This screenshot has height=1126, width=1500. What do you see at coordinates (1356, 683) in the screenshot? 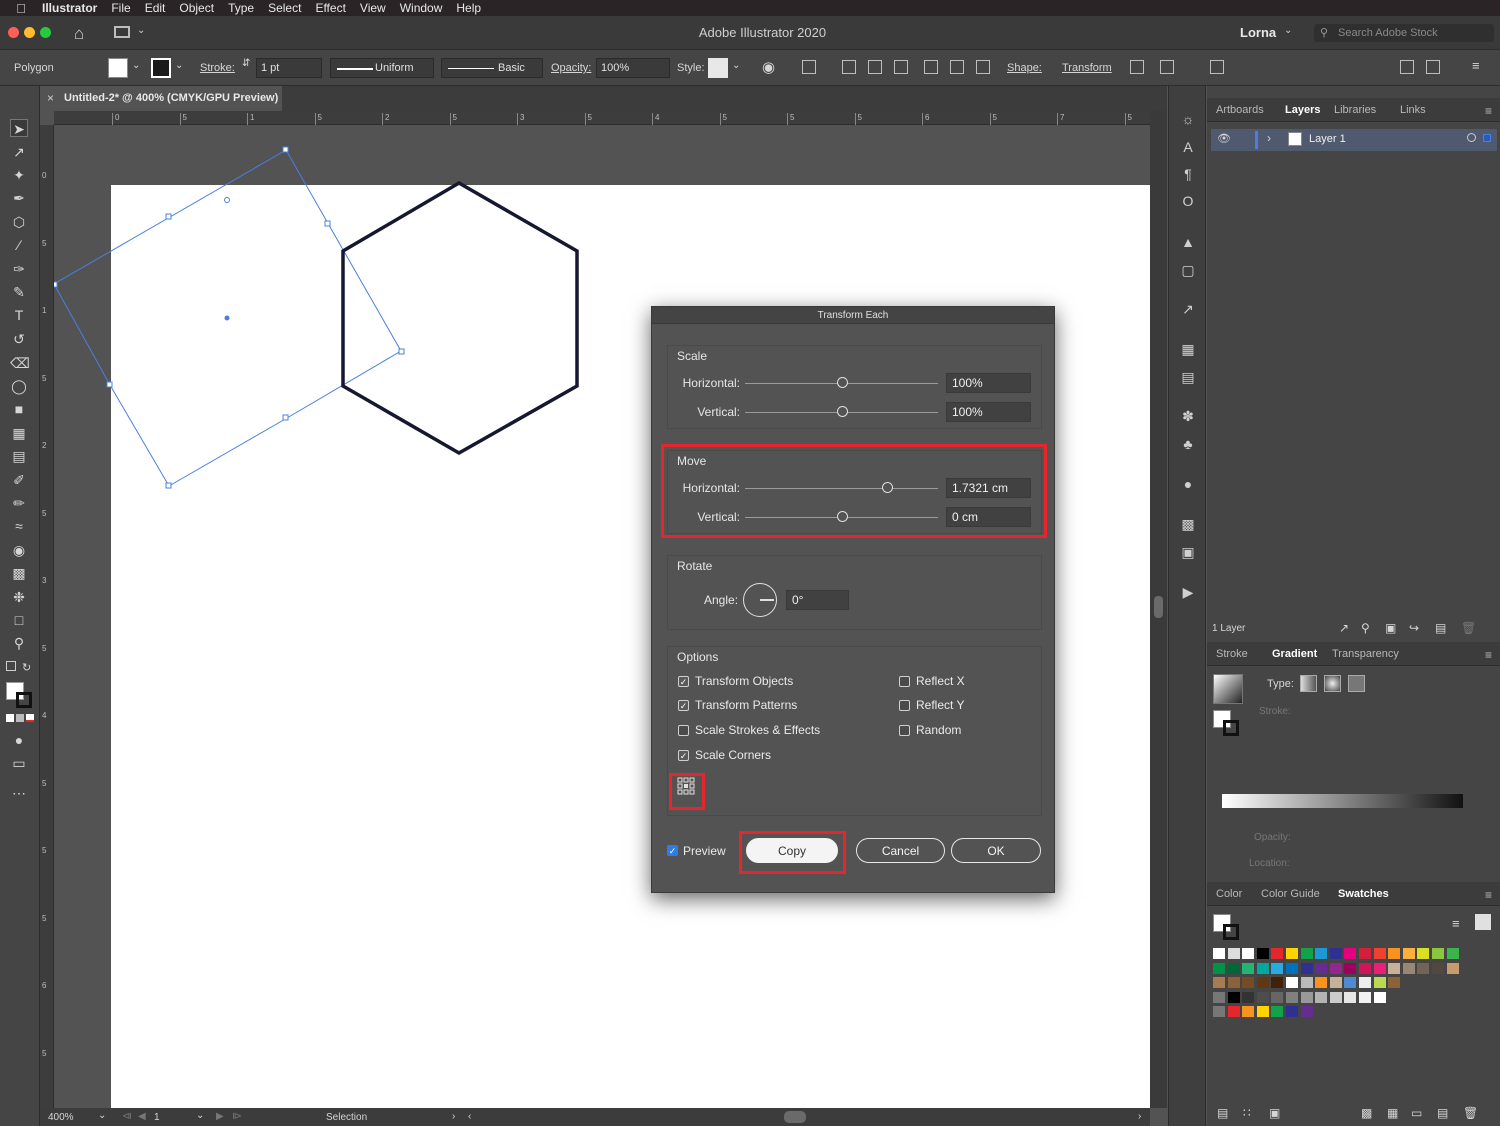
I see `freeform-gradient-icon` at bounding box center [1356, 683].